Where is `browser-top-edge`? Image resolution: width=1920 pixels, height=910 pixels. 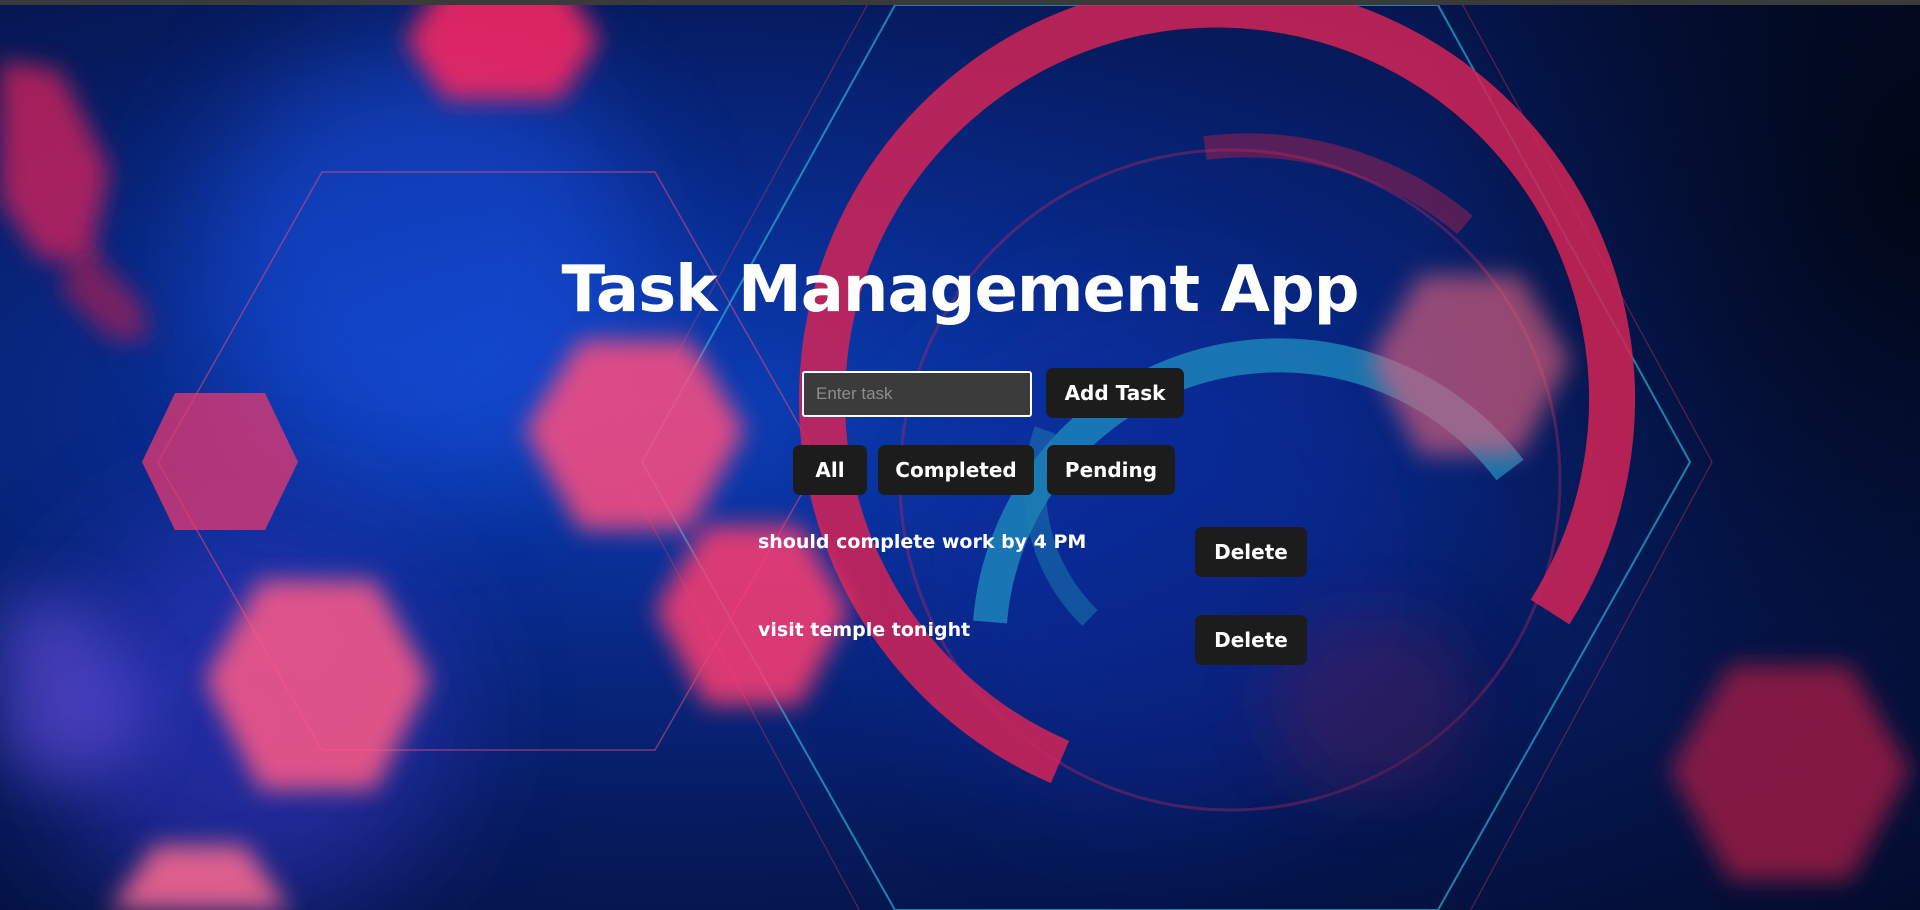 browser-top-edge is located at coordinates (960, 2).